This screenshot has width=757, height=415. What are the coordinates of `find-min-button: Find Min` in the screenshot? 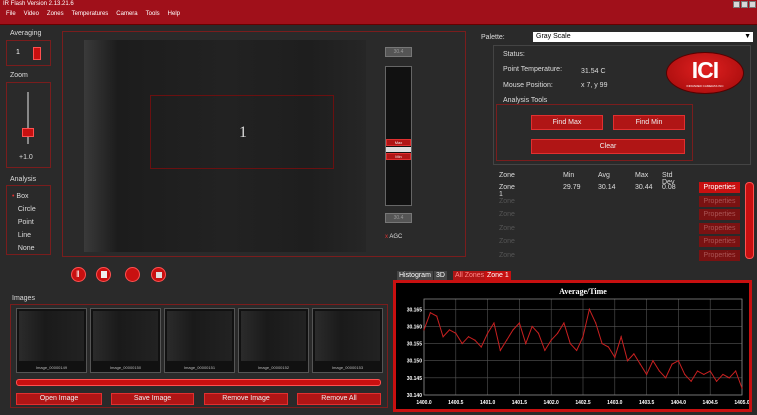 It's located at (649, 122).